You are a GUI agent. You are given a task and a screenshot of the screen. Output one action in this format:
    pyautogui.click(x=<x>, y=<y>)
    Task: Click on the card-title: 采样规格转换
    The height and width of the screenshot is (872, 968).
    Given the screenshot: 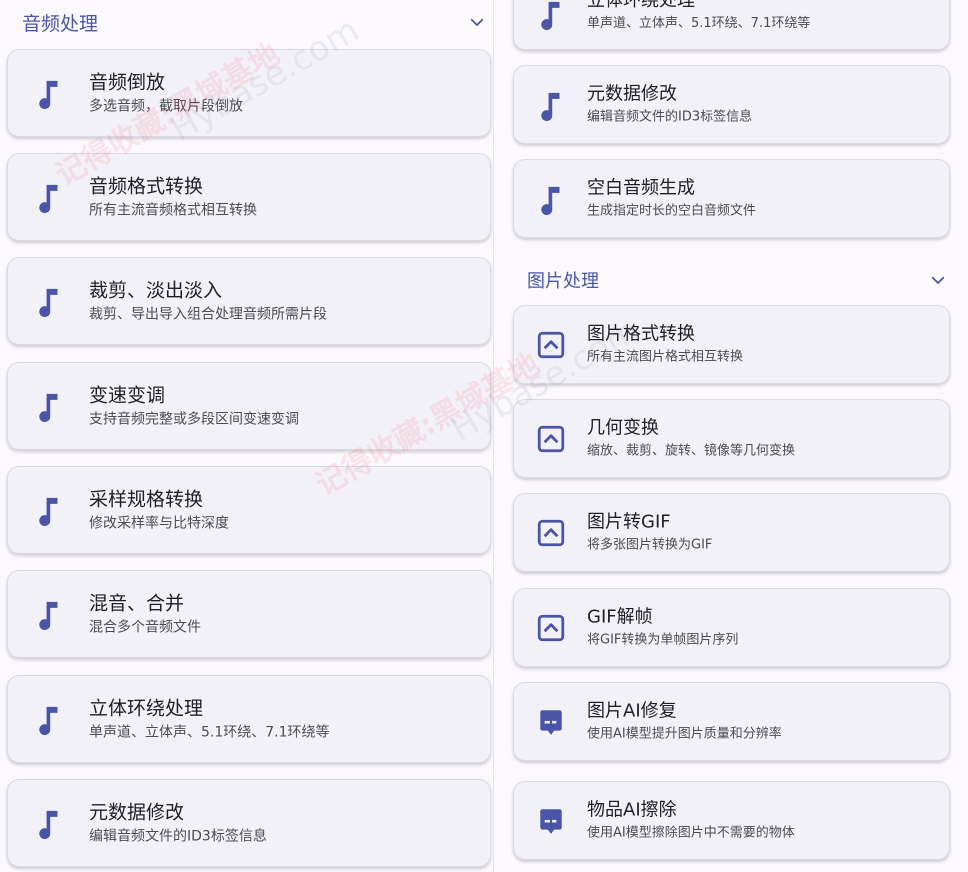 What is the action you would take?
    pyautogui.click(x=146, y=499)
    